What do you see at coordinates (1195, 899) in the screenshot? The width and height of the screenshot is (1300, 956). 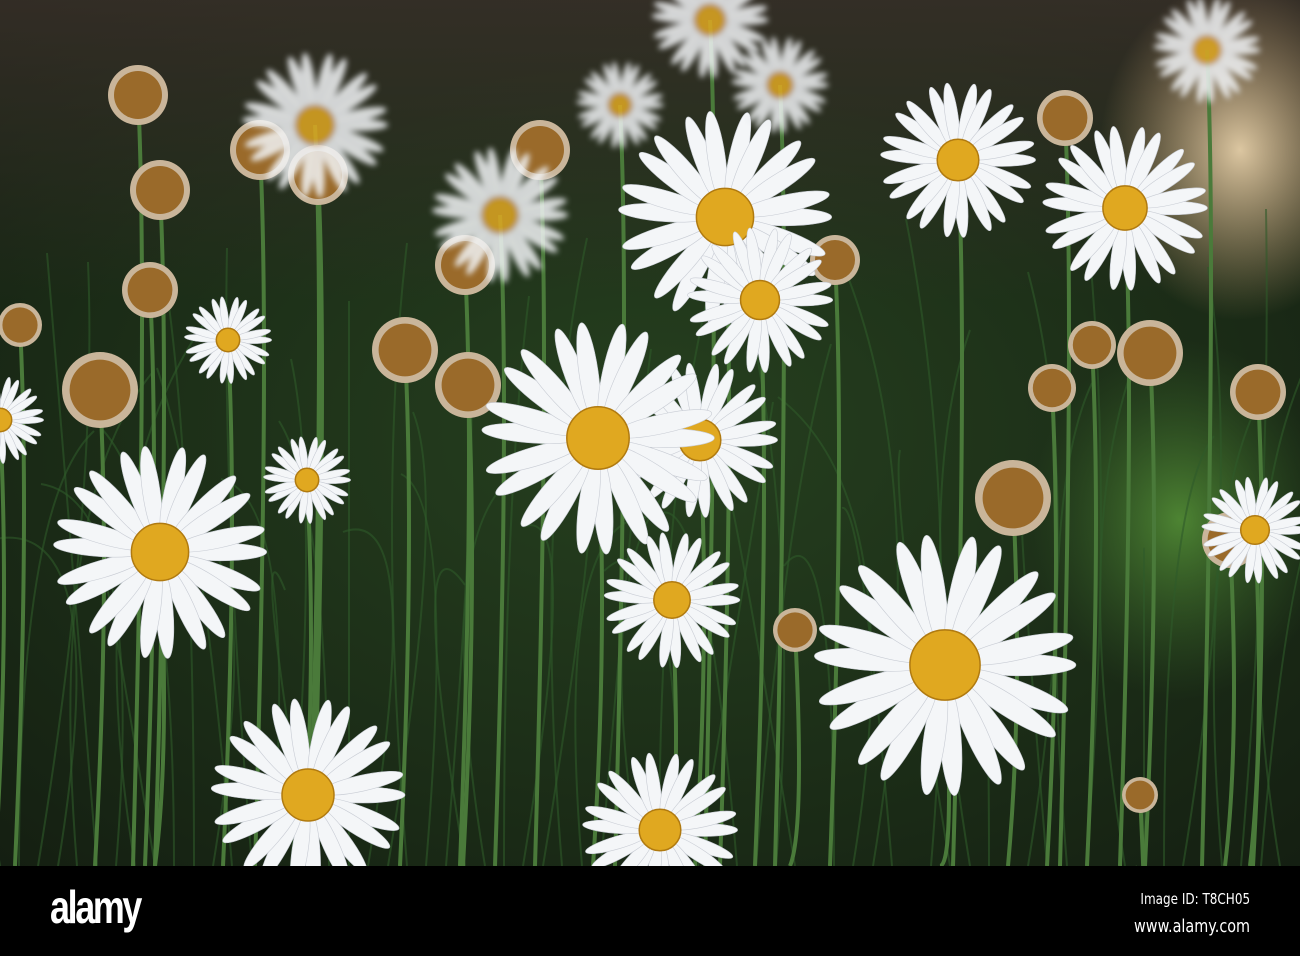 I see `image-id: Image ID: T8CH05` at bounding box center [1195, 899].